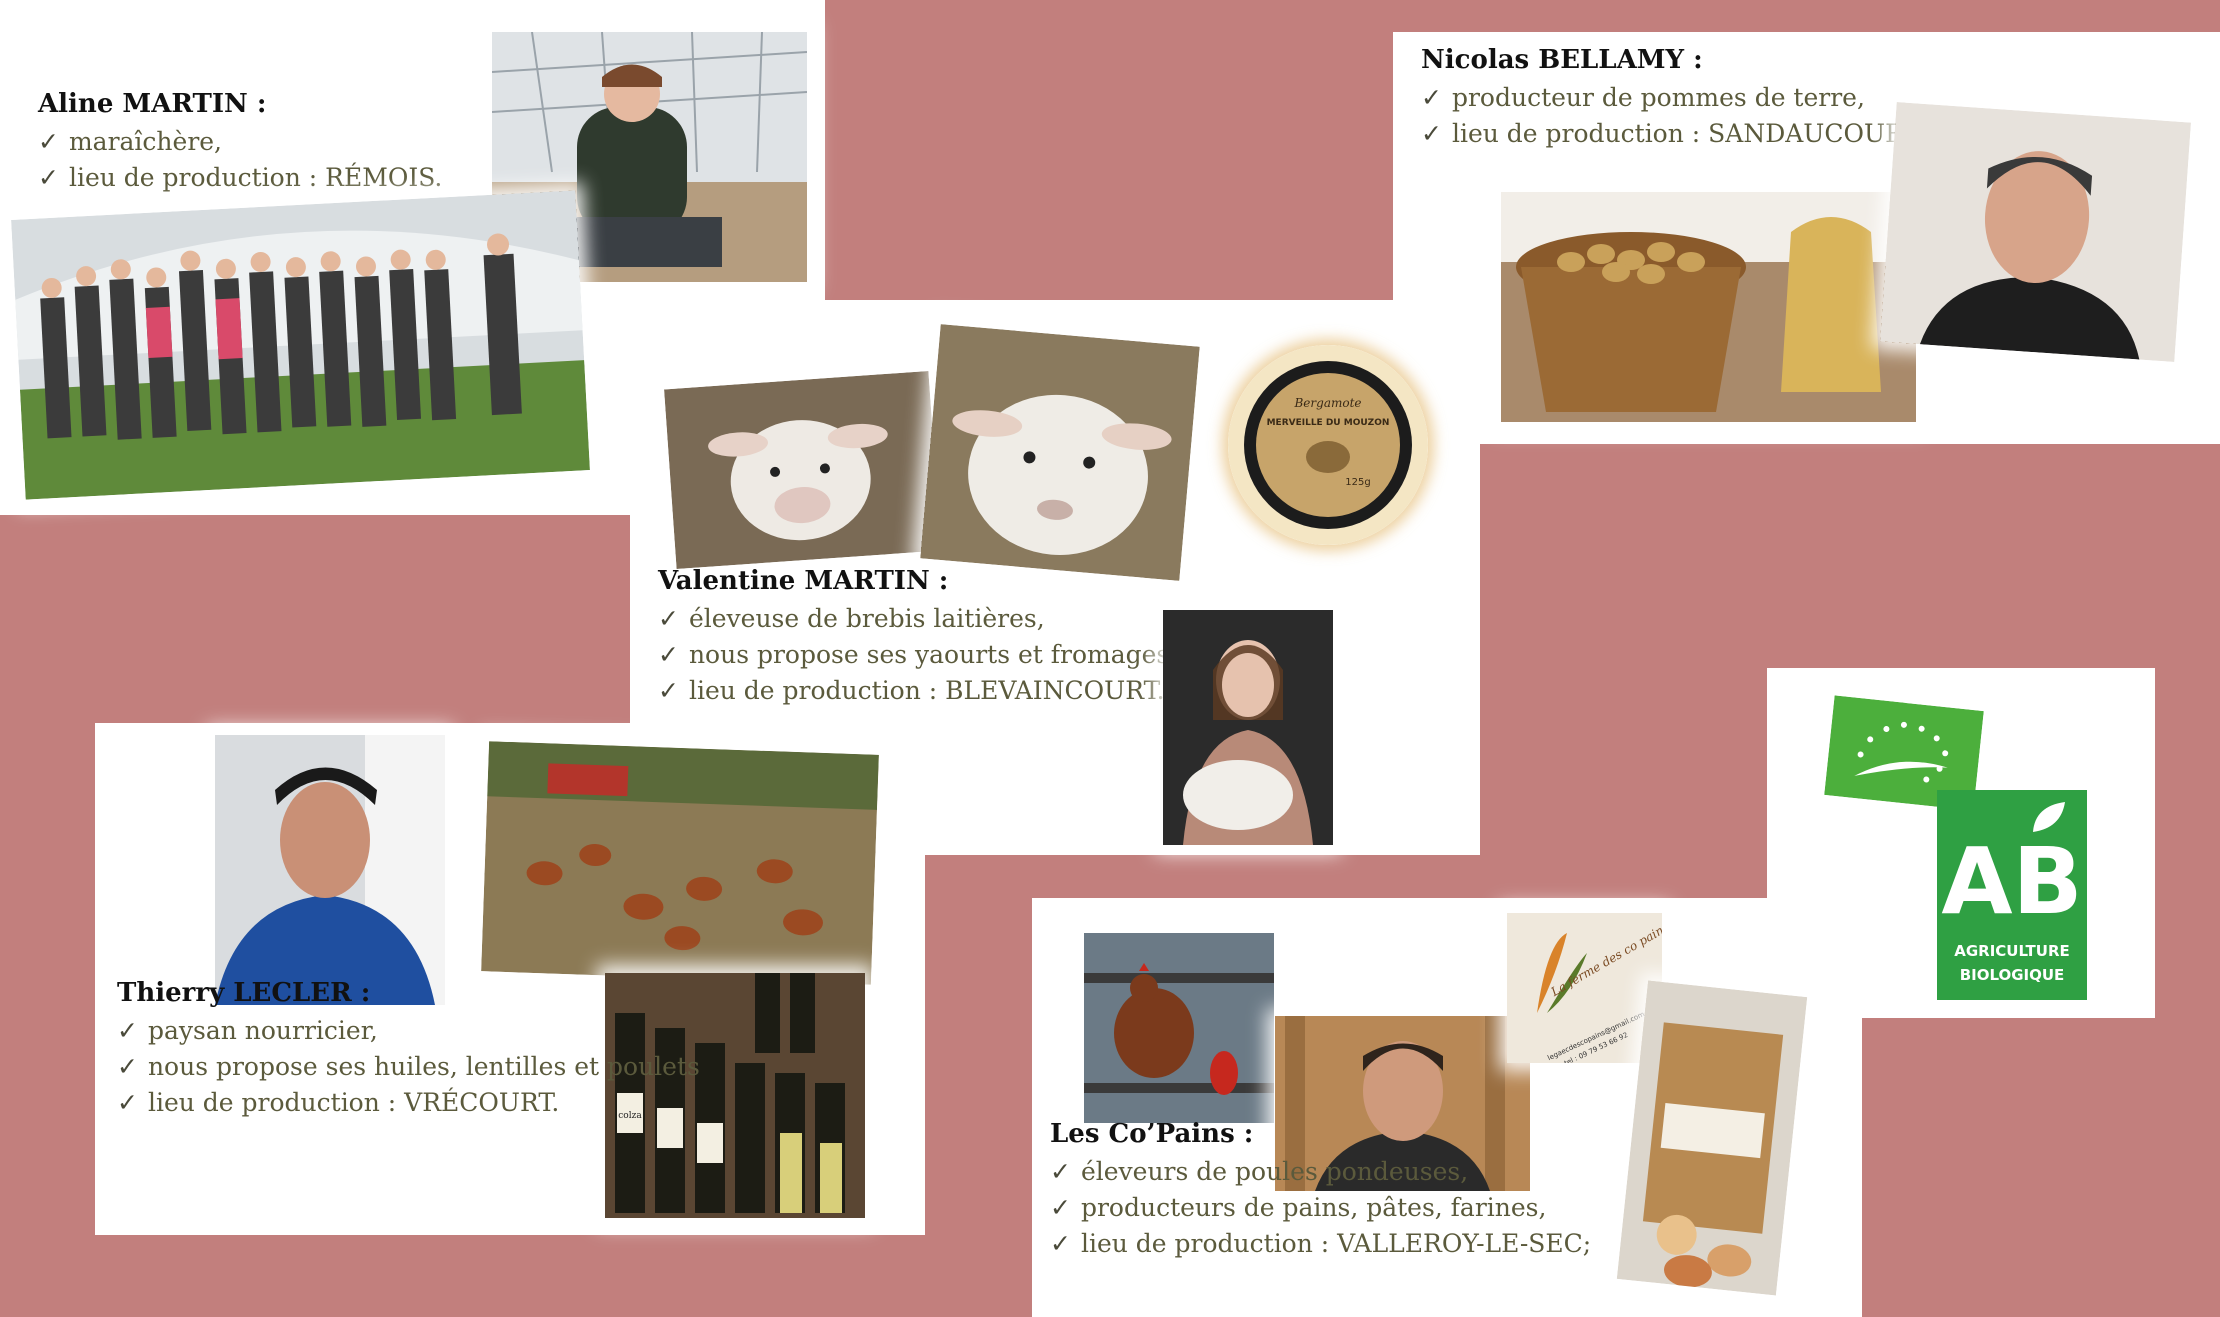 The image size is (2220, 1317). Describe the element at coordinates (255, 177) in the screenshot. I see `aline-line-2-text: lieu de production : RÉMOIS.` at that location.